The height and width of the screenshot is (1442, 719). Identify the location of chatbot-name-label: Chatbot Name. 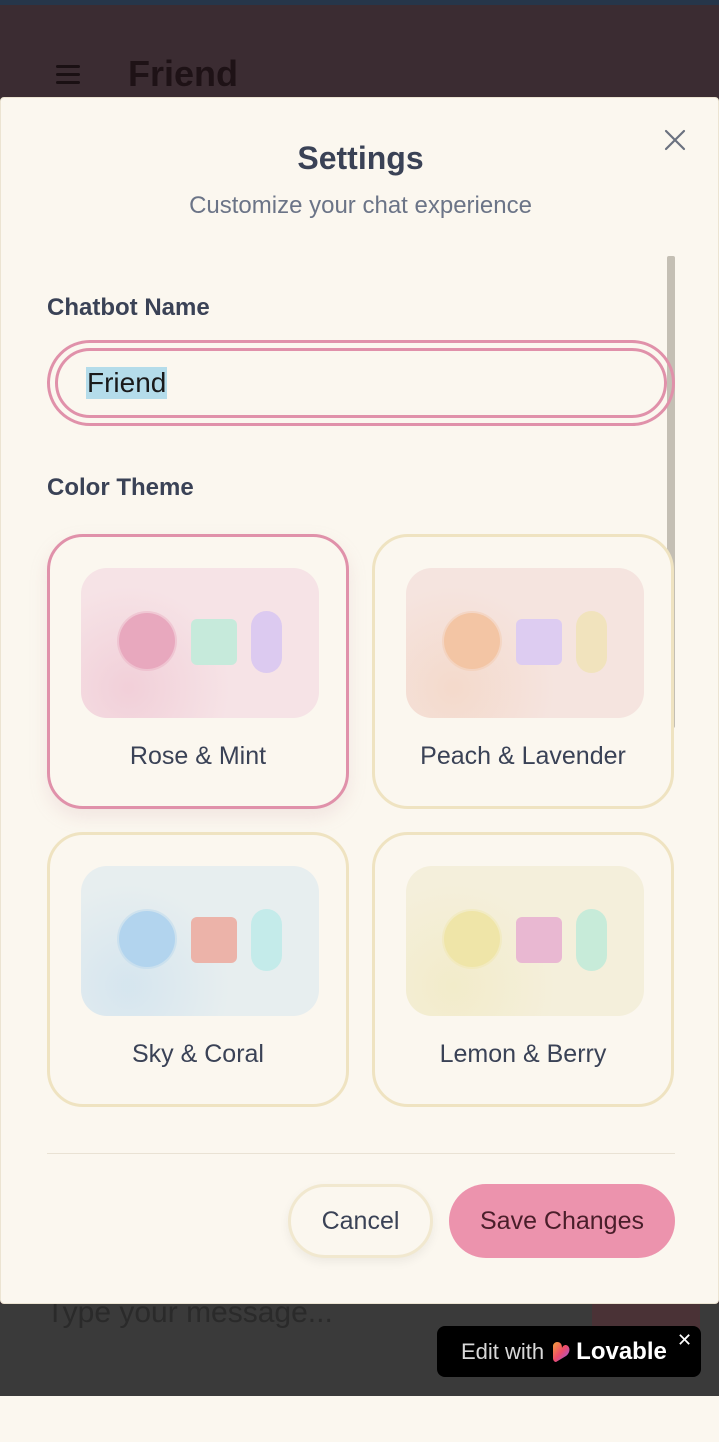
(128, 307).